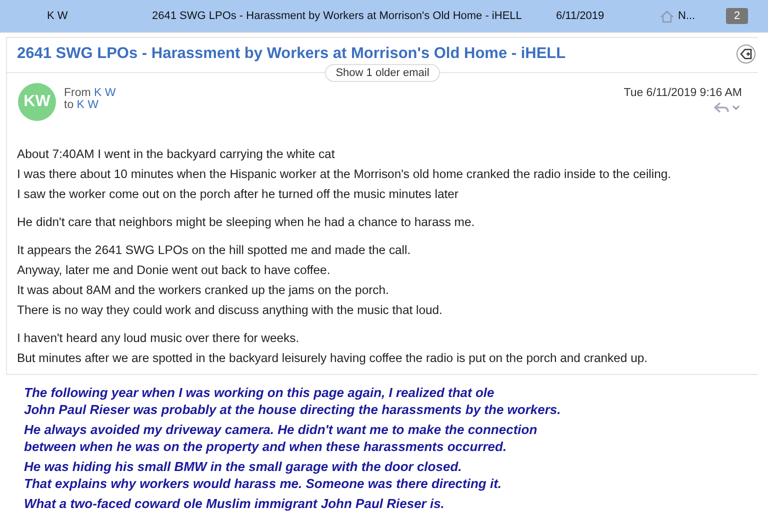 Image resolution: width=768 pixels, height=527 pixels. What do you see at coordinates (737, 16) in the screenshot?
I see `count-badge: 2` at bounding box center [737, 16].